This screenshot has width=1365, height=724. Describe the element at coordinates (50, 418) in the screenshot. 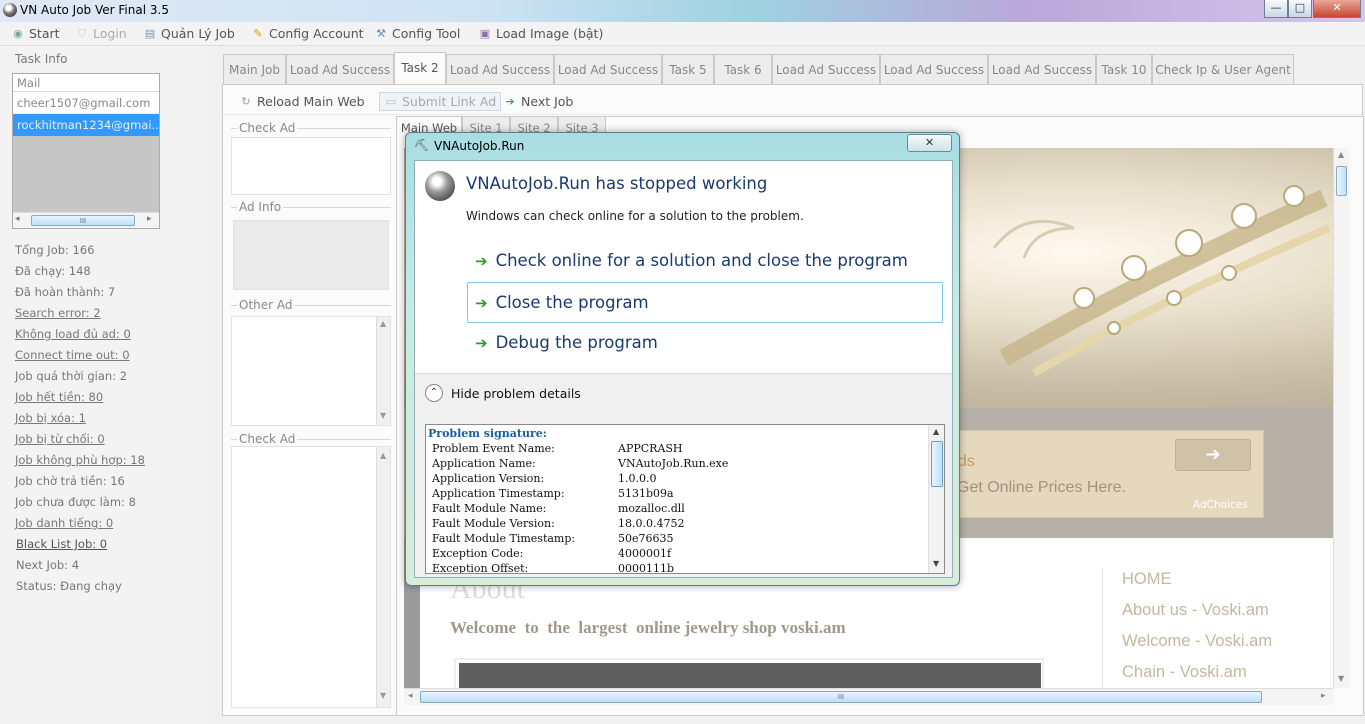

I see `stat-item: Job bị xóa: 1` at that location.